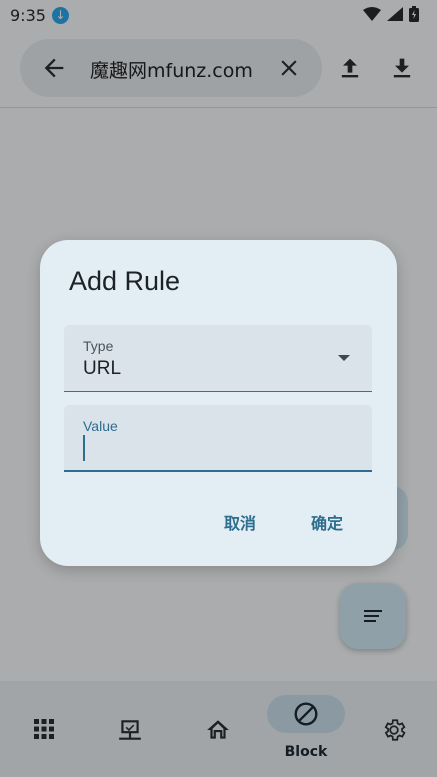  Describe the element at coordinates (125, 281) in the screenshot. I see `dialog-title: Add Rule` at that location.